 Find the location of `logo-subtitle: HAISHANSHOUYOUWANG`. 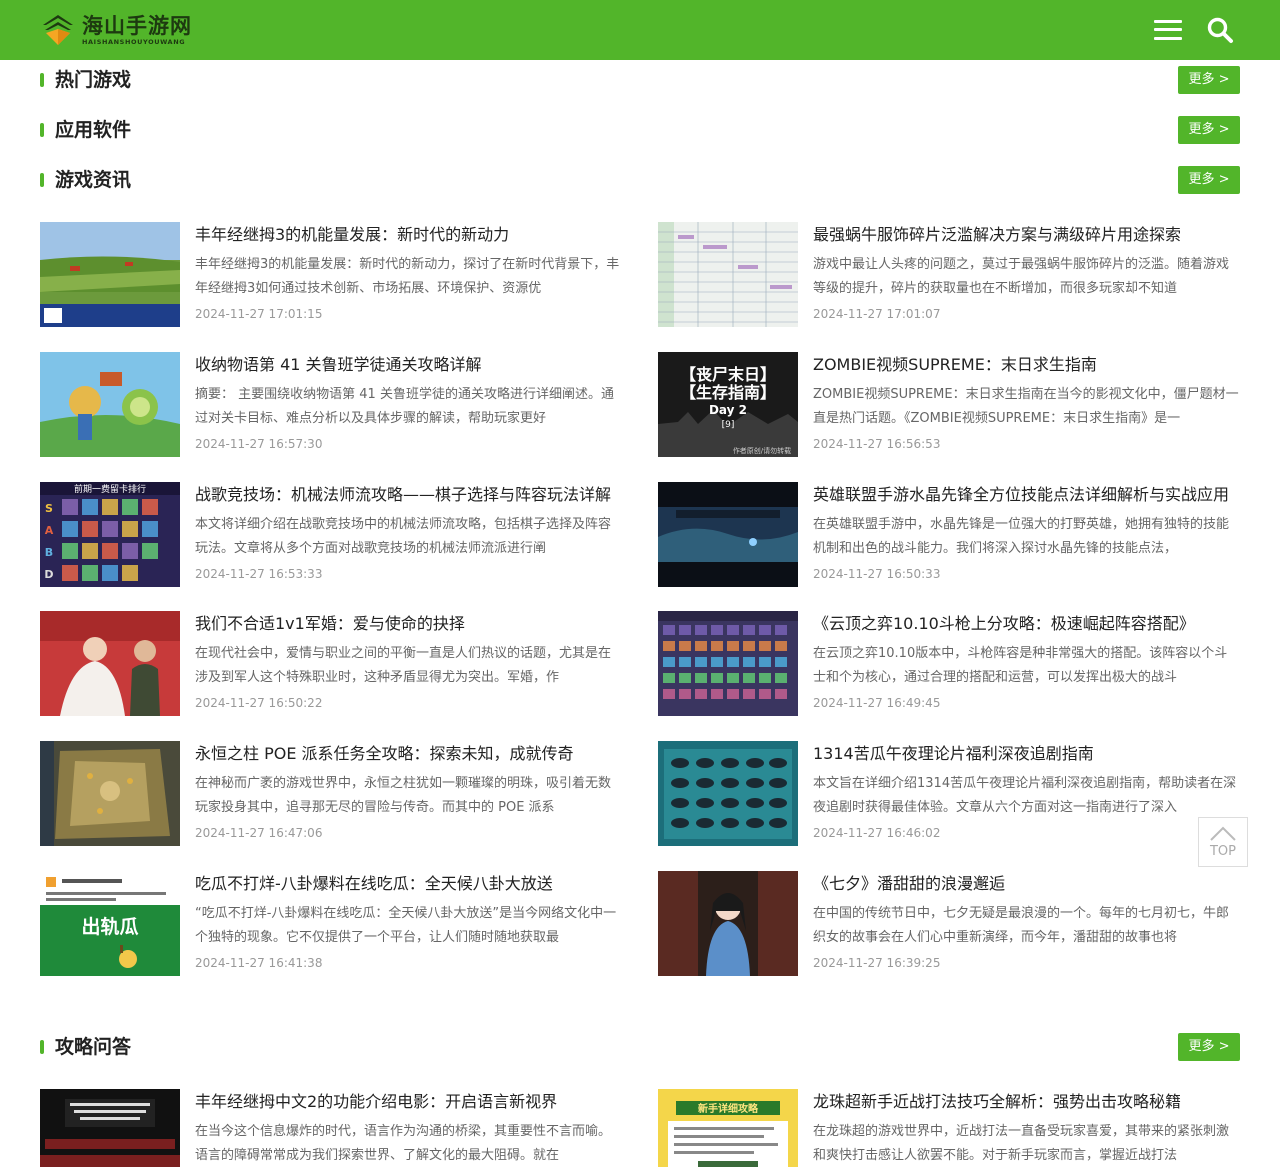

logo-subtitle: HAISHANSHOUYOUWANG is located at coordinates (134, 41).